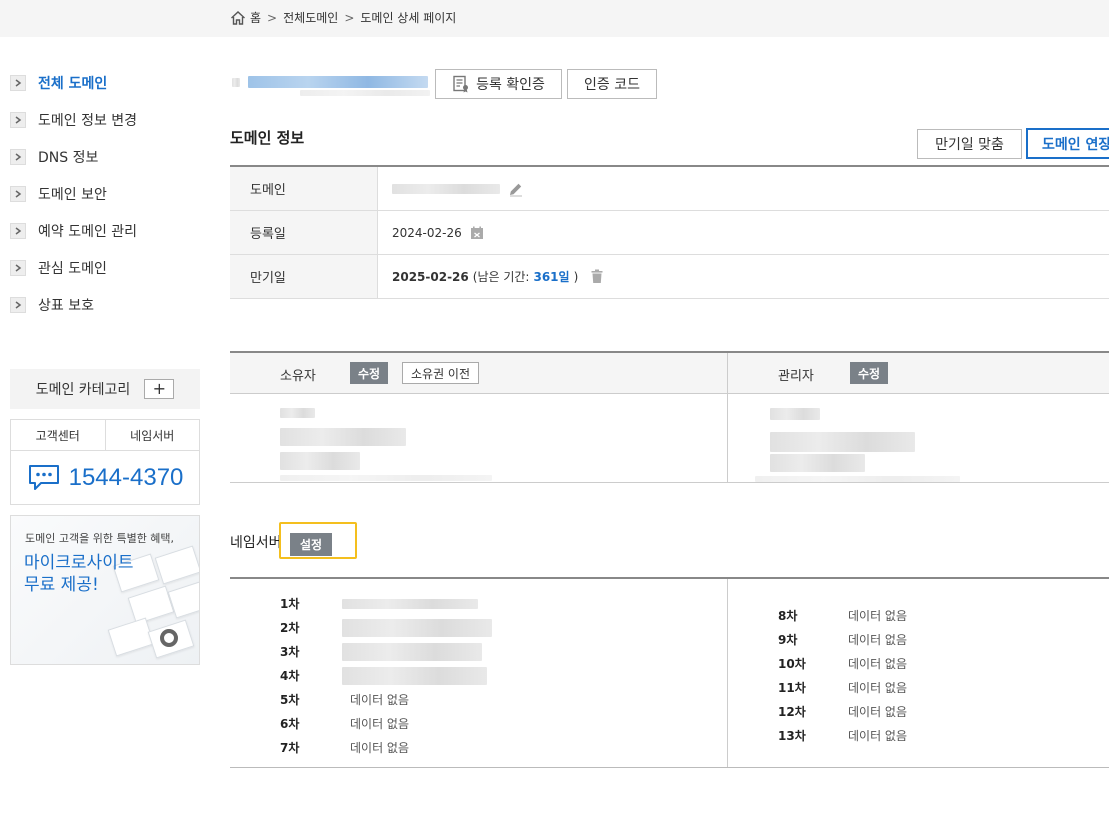  I want to click on admin-edit-button: 수정, so click(869, 373).